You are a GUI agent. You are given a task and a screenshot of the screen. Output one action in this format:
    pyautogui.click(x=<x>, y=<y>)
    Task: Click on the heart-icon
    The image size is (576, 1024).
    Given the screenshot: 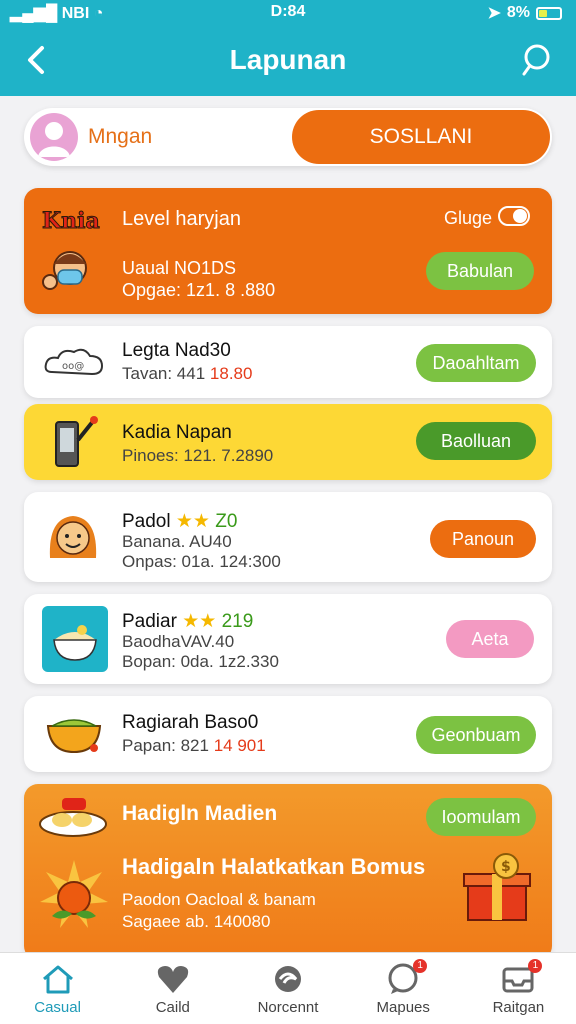 What is the action you would take?
    pyautogui.click(x=172, y=979)
    